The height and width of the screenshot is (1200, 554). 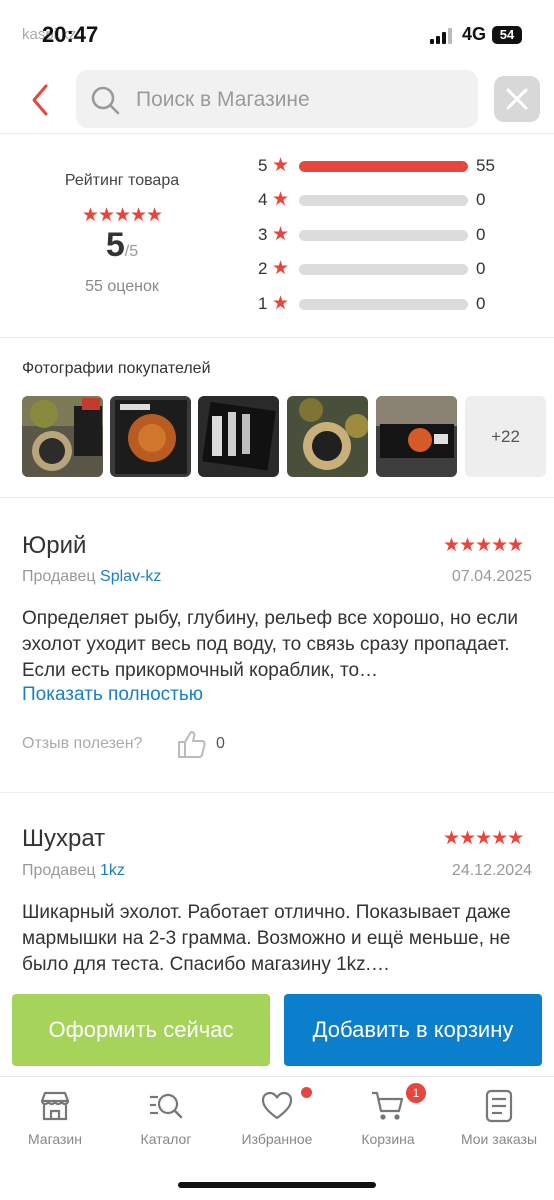 I want to click on search-header: Поиск в Магазине, so click(x=277, y=100).